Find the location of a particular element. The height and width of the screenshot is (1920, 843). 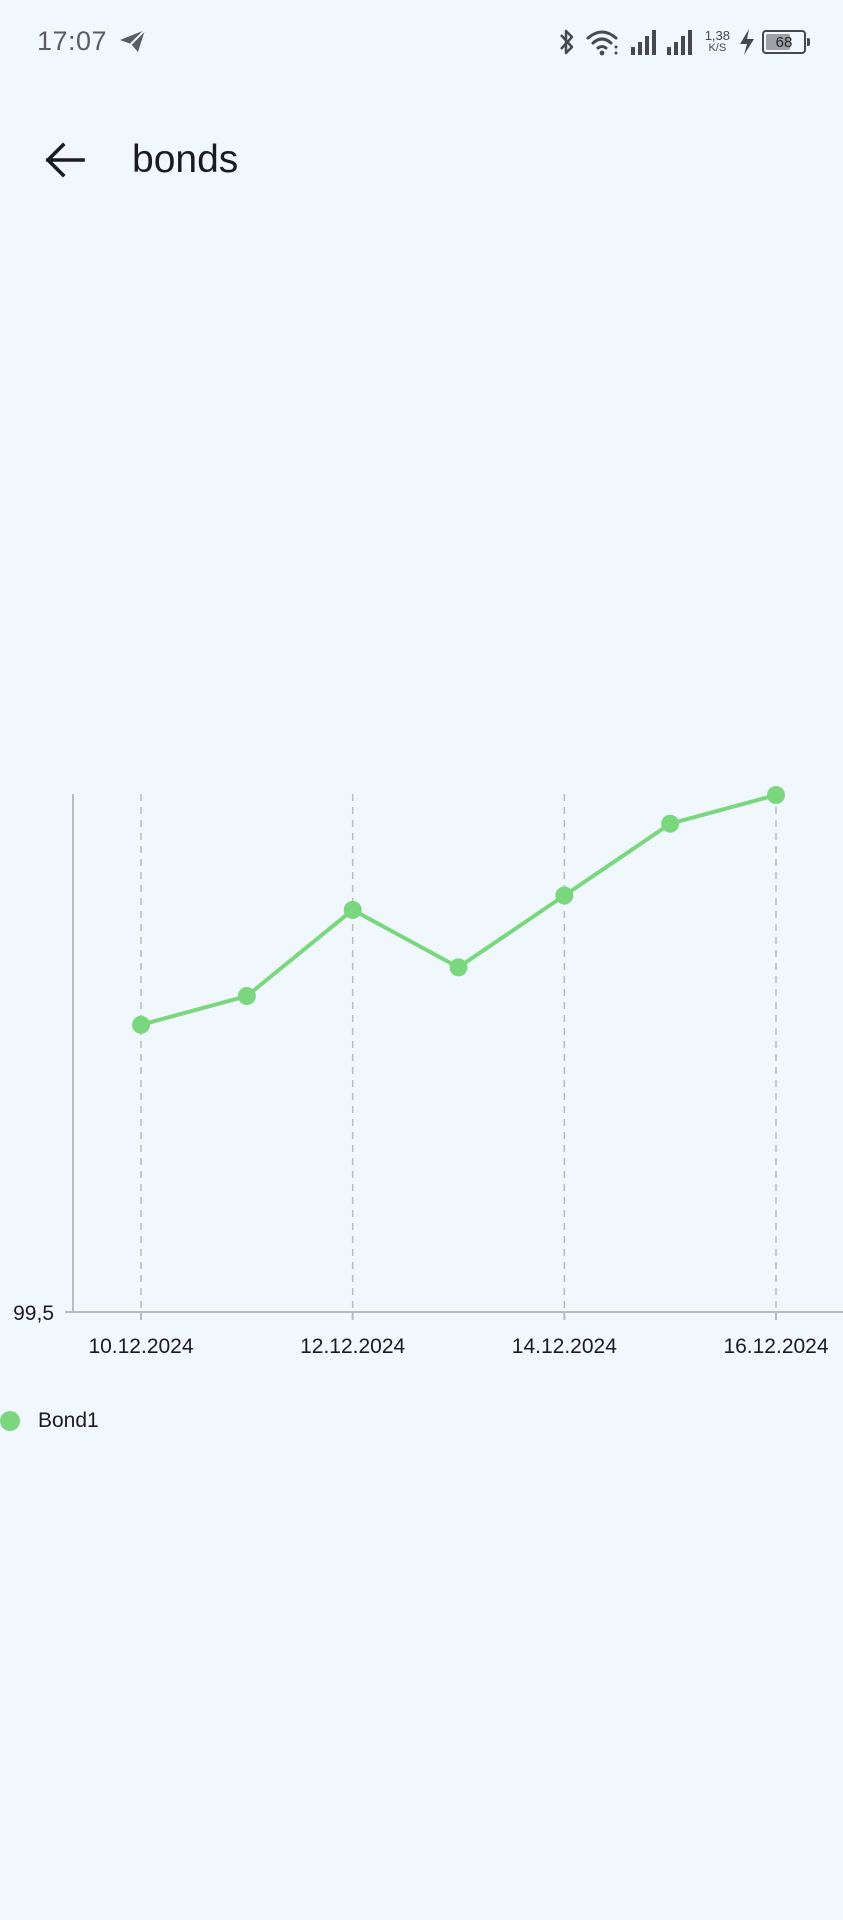

legend-label-bond1: Bond1 is located at coordinates (68, 1420).